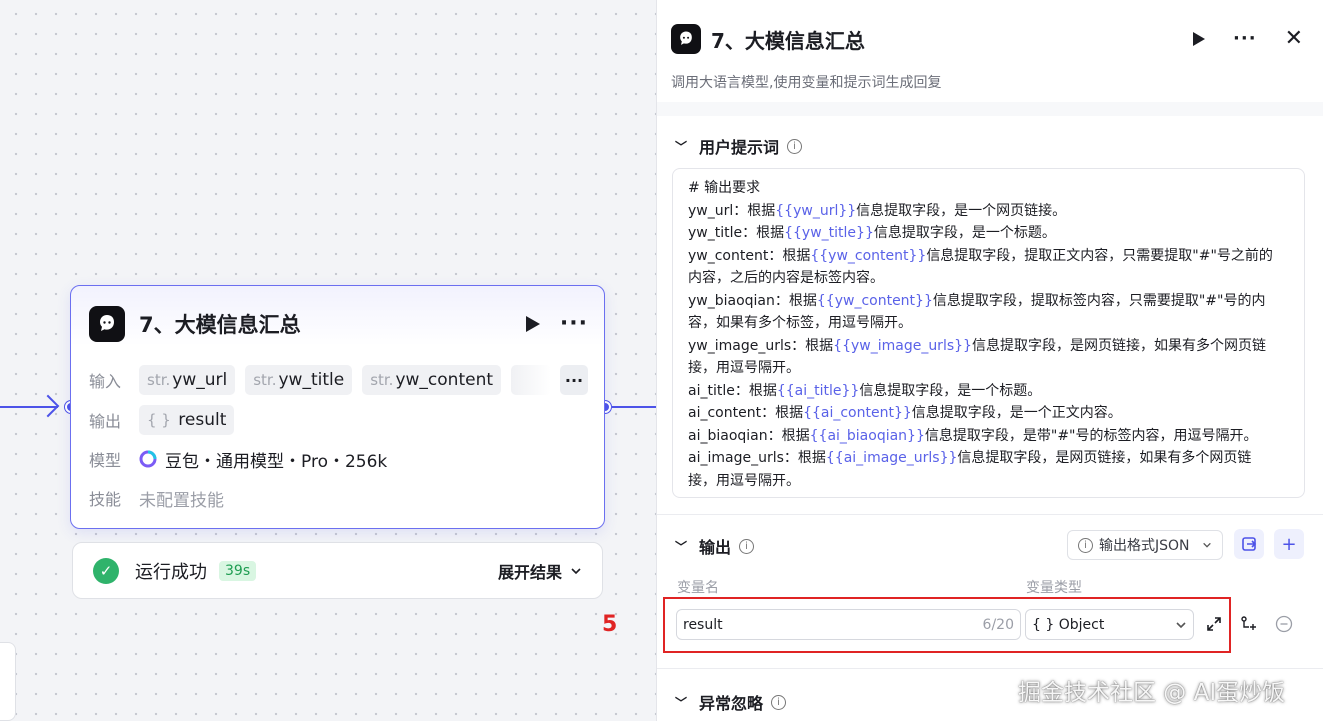 The width and height of the screenshot is (1323, 721). Describe the element at coordinates (1099, 255) in the screenshot. I see `prompt-text: 信息提取字段，提取正文内容，只需要提取"#"号之前的` at that location.